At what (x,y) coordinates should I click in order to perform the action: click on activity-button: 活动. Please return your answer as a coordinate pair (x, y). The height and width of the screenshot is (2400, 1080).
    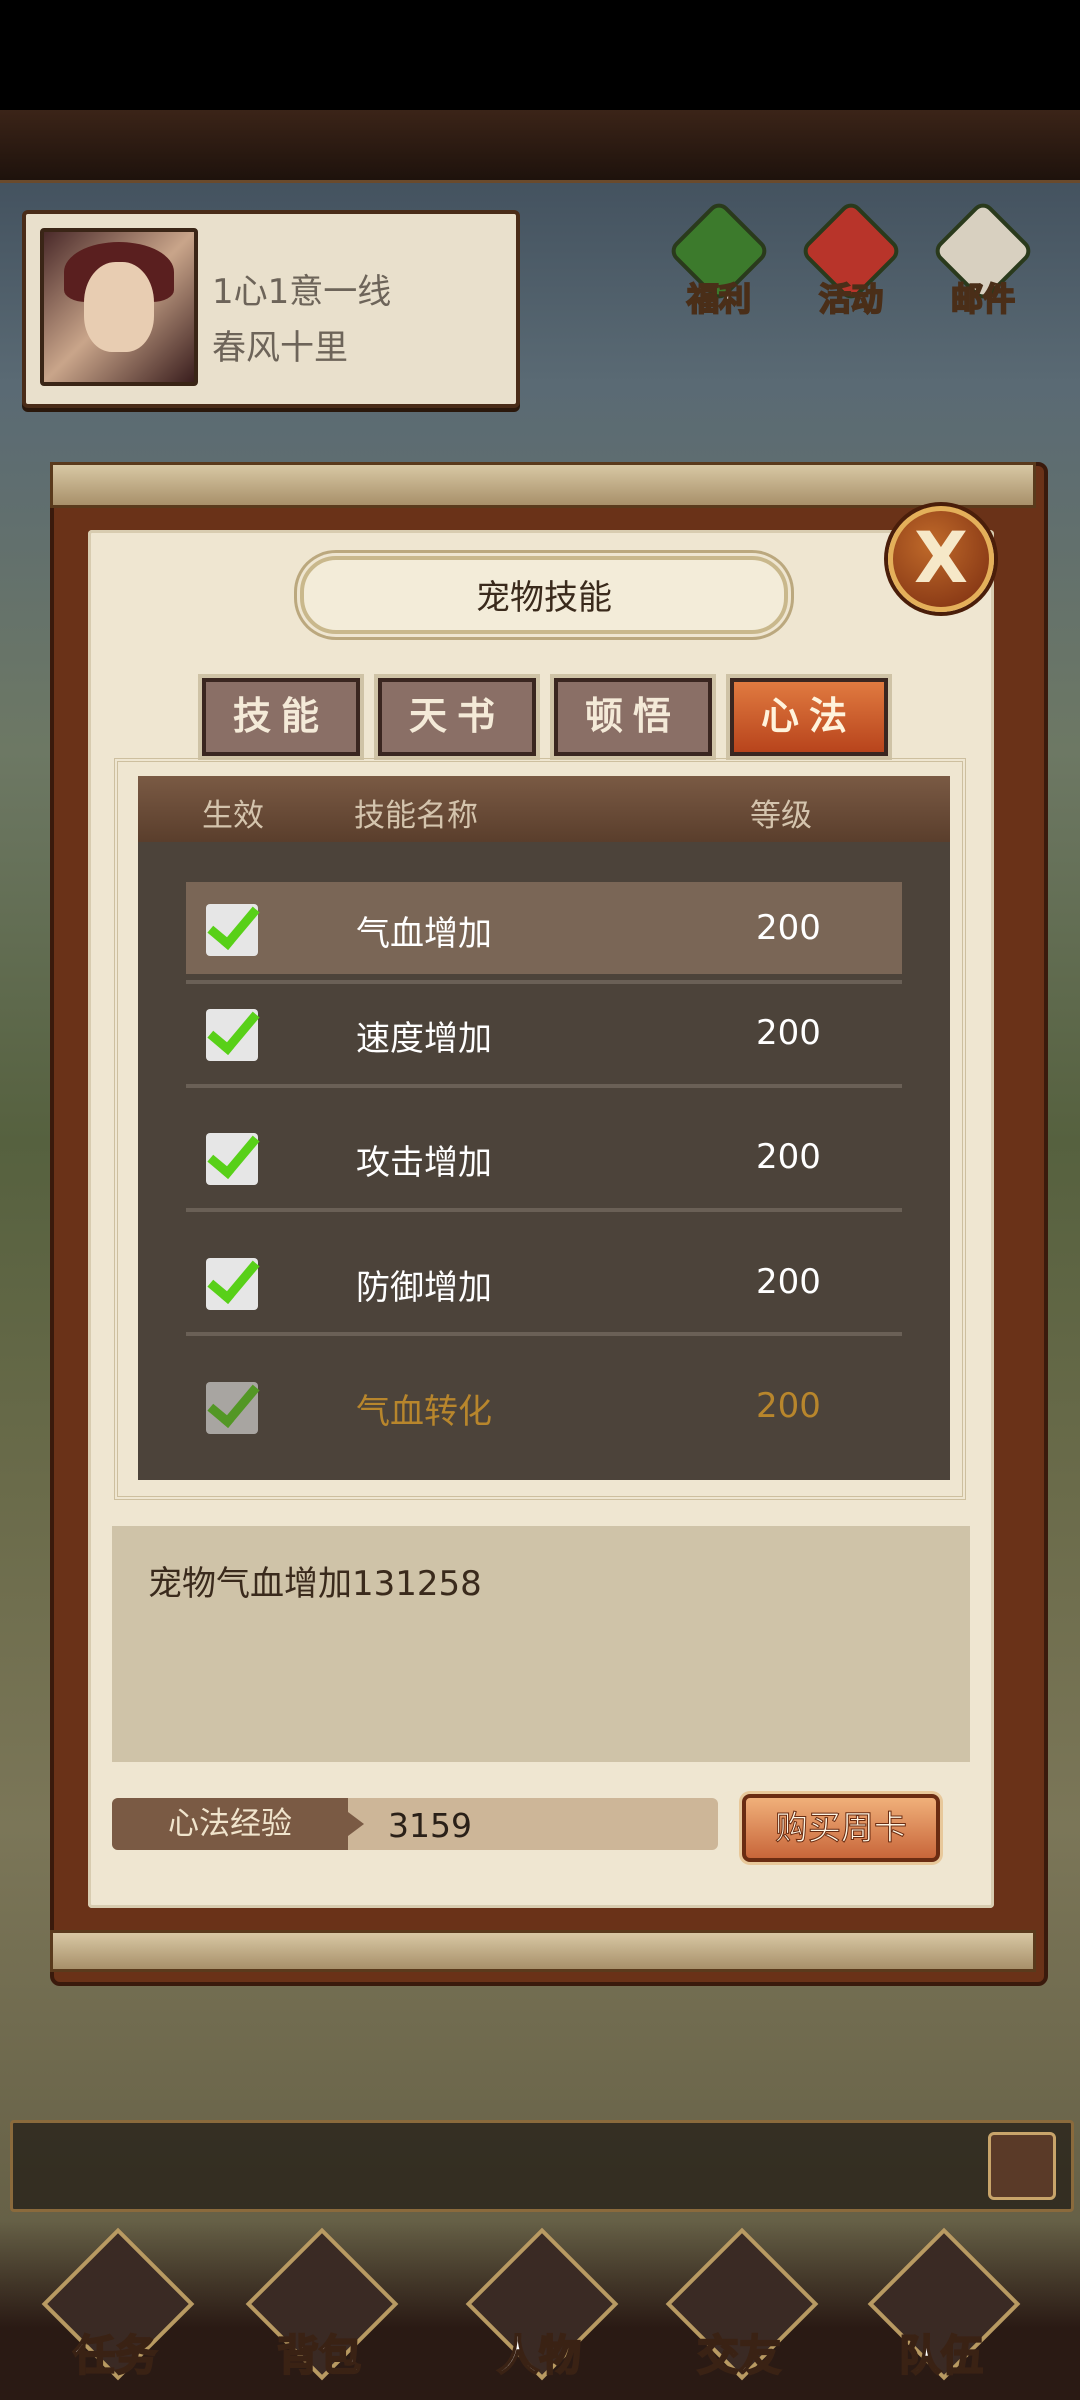
    Looking at the image, I should click on (851, 261).